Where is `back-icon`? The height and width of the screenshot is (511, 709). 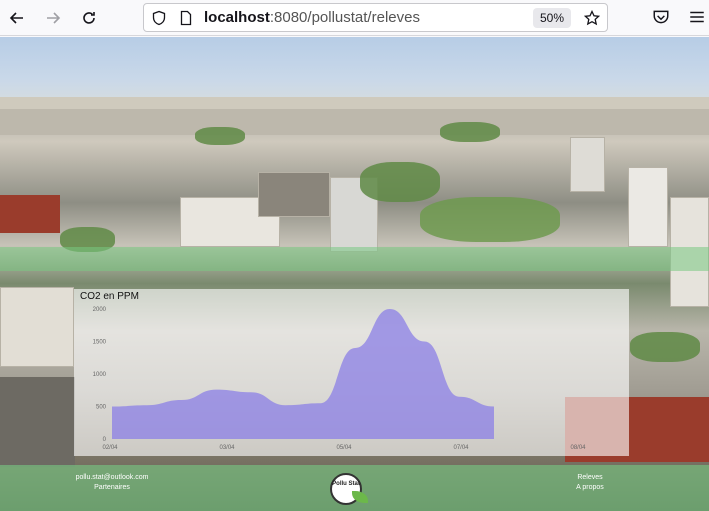
back-icon is located at coordinates (16, 18).